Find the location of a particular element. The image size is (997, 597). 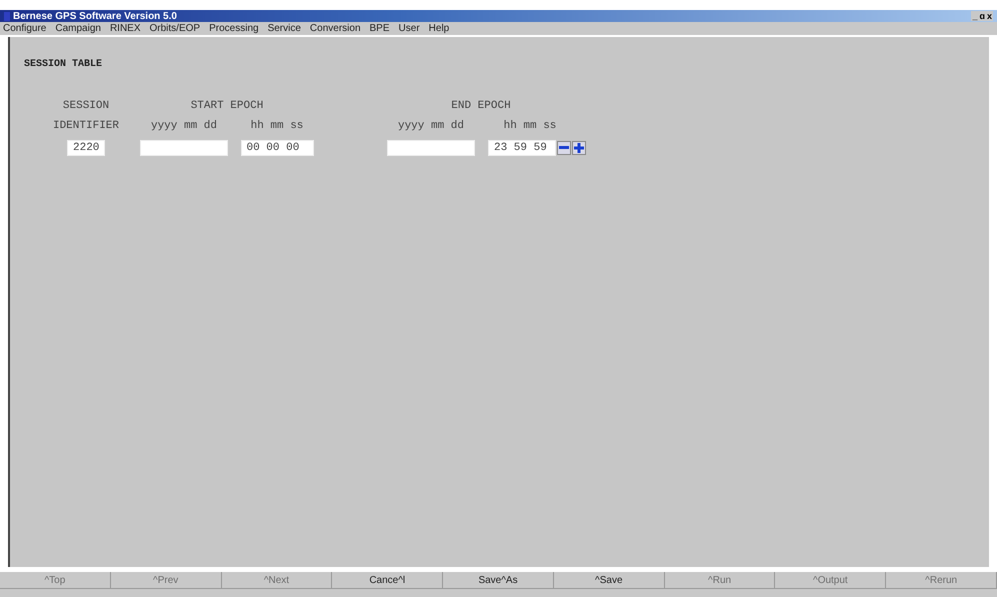

menu-item: Processing is located at coordinates (234, 28).